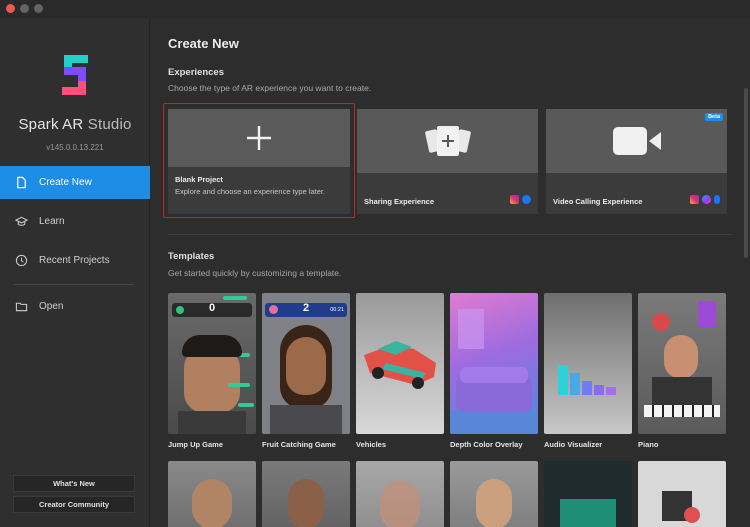 The width and height of the screenshot is (750, 527). I want to click on template-thumbnail: 0, so click(212, 363).